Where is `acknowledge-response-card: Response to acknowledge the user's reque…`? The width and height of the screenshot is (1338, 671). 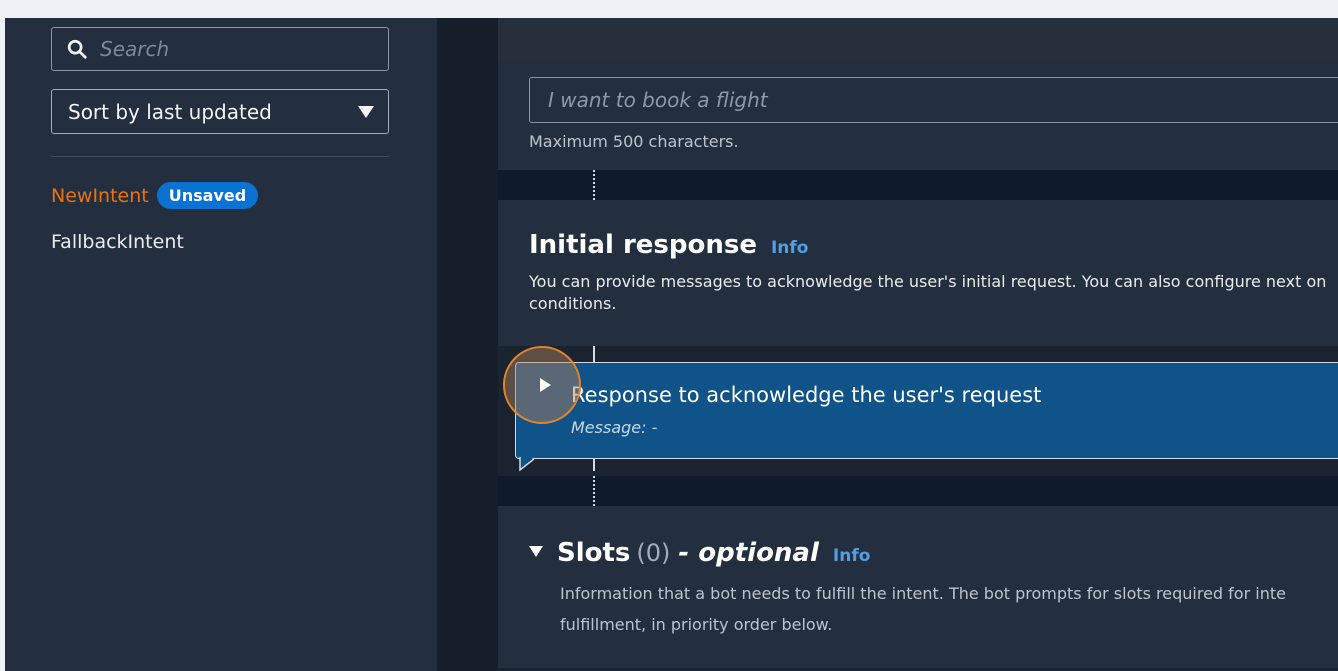 acknowledge-response-card: Response to acknowledge the user's reque… is located at coordinates (926, 410).